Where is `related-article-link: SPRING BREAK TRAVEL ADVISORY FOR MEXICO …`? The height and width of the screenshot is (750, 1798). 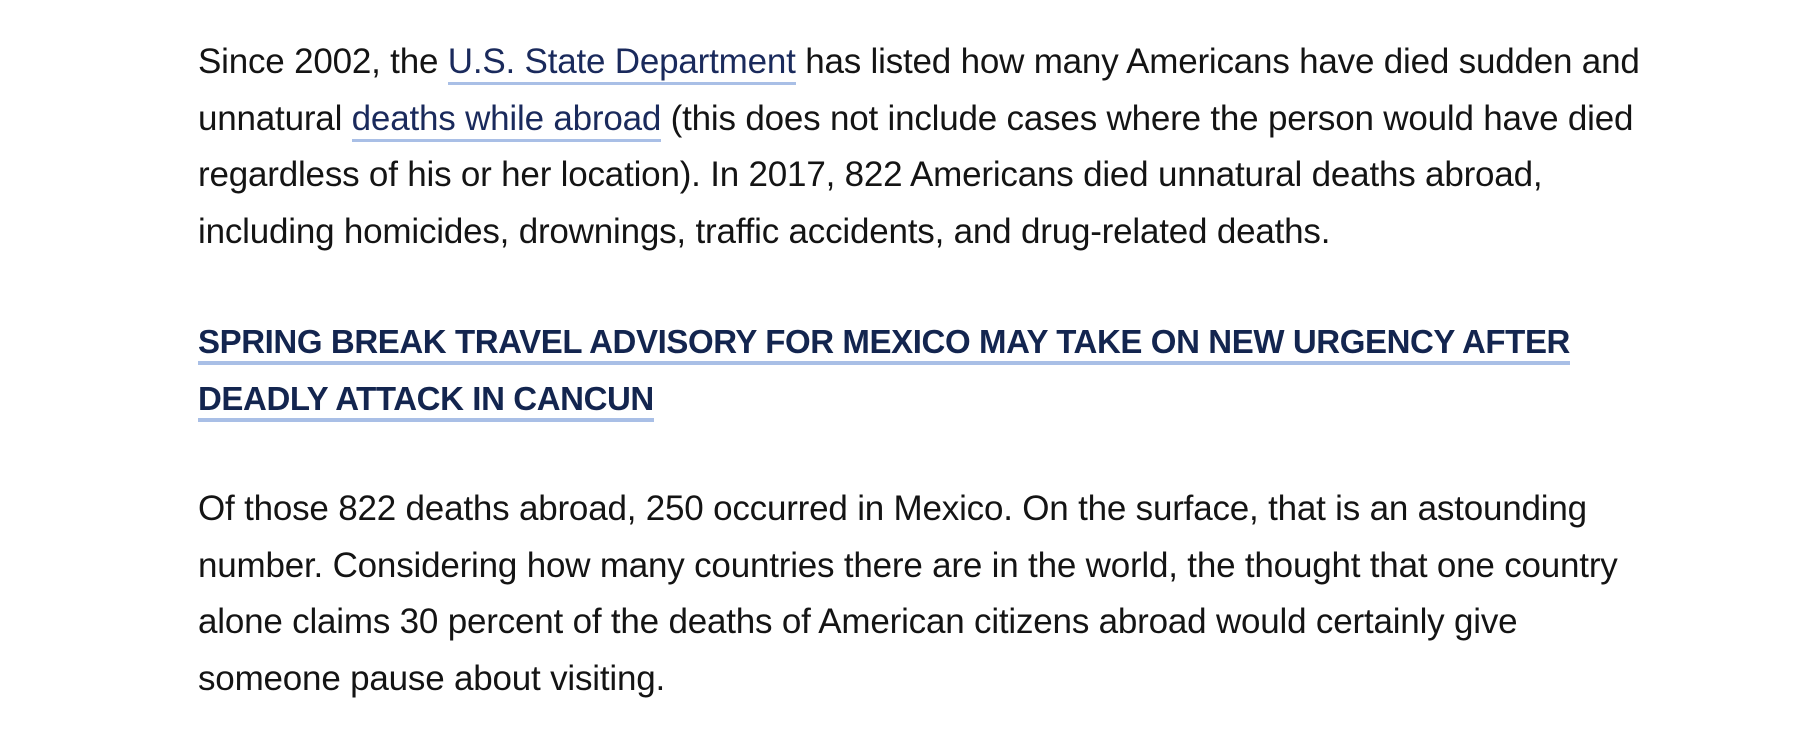
related-article-link: SPRING BREAK TRAVEL ADVISORY FOR MEXICO … is located at coordinates (884, 372).